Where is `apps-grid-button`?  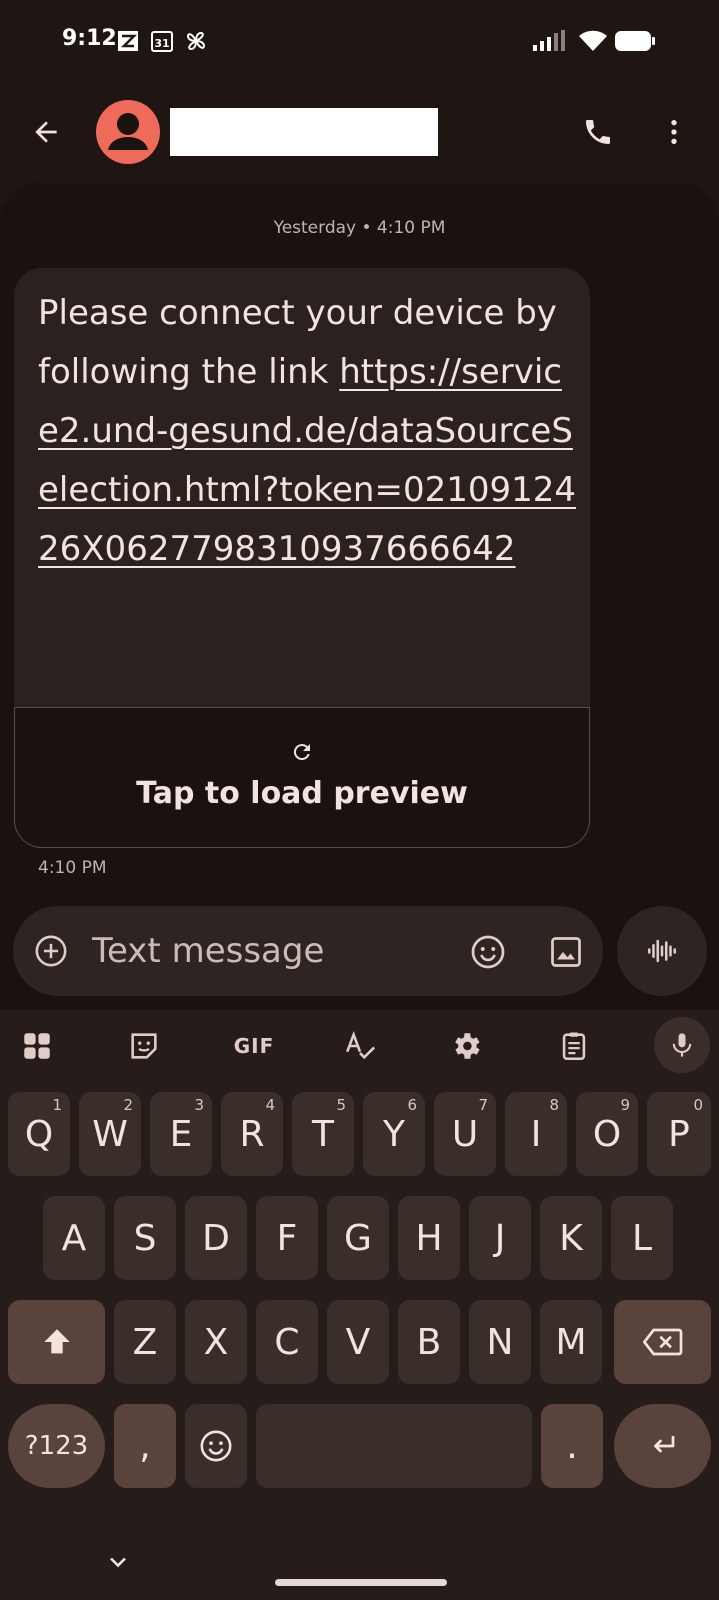
apps-grid-button is located at coordinates (37, 1046).